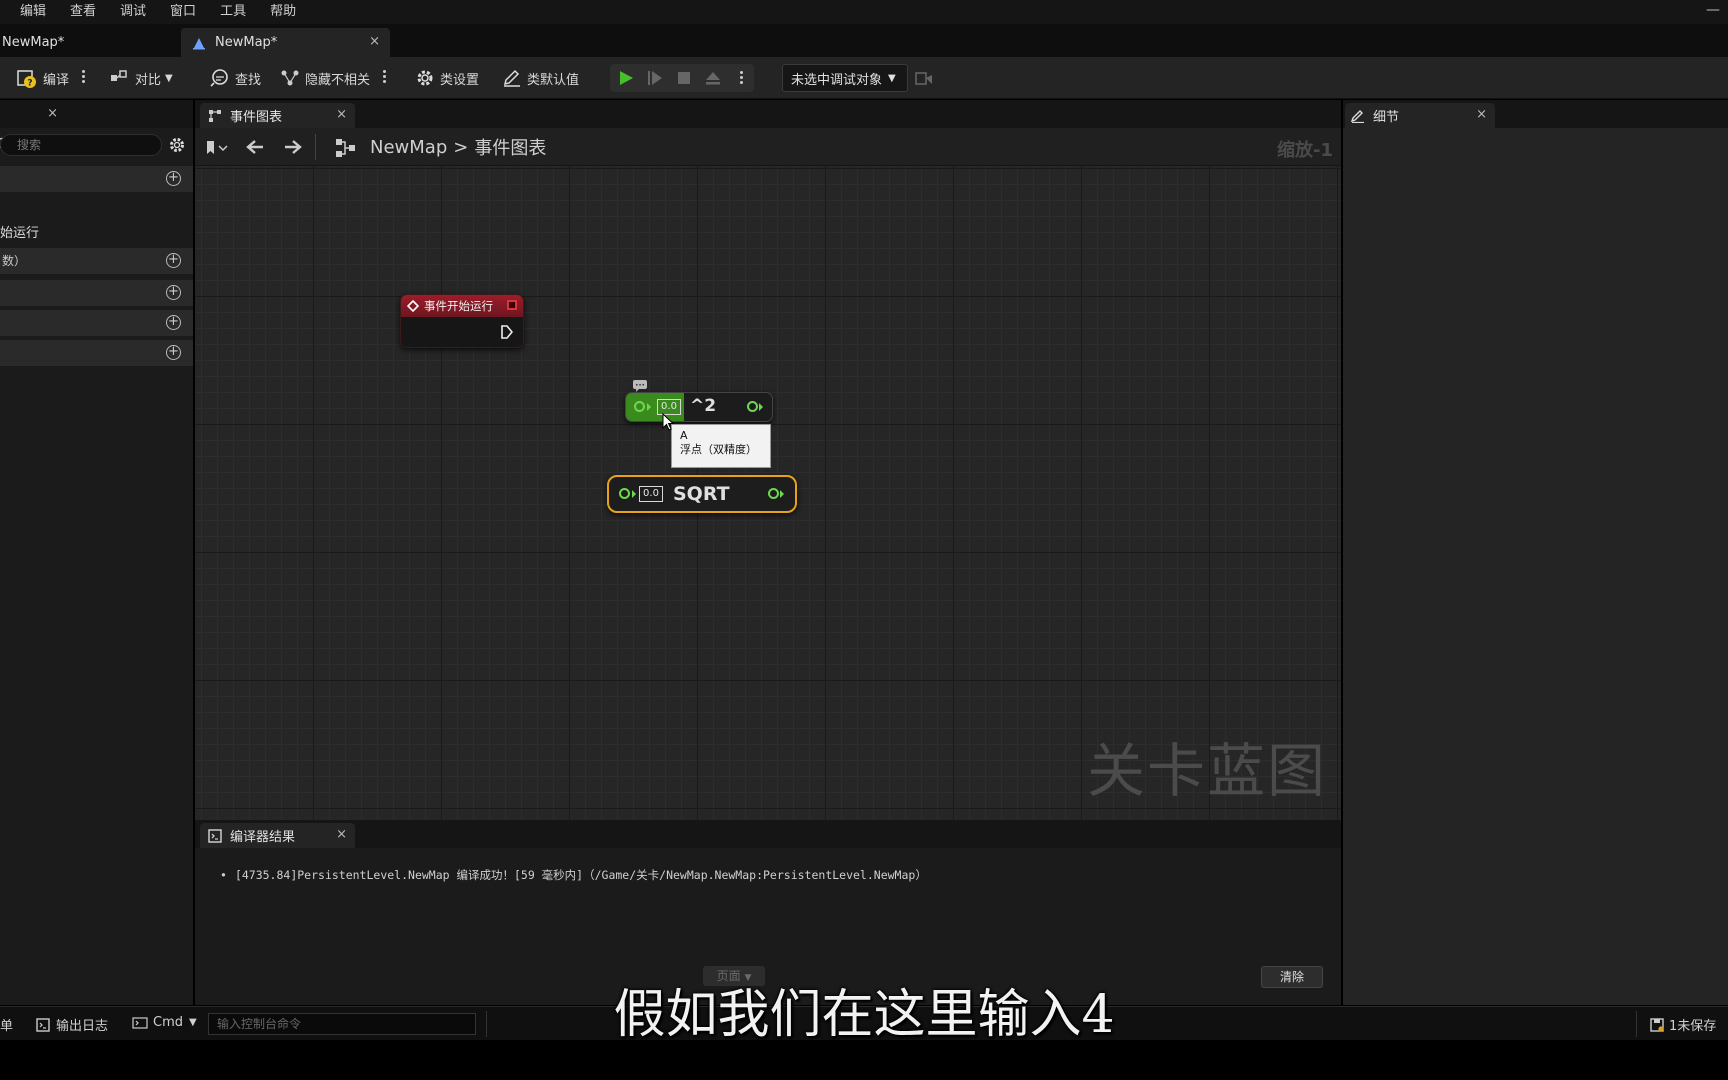  I want to click on compile-options-icon, so click(84, 77).